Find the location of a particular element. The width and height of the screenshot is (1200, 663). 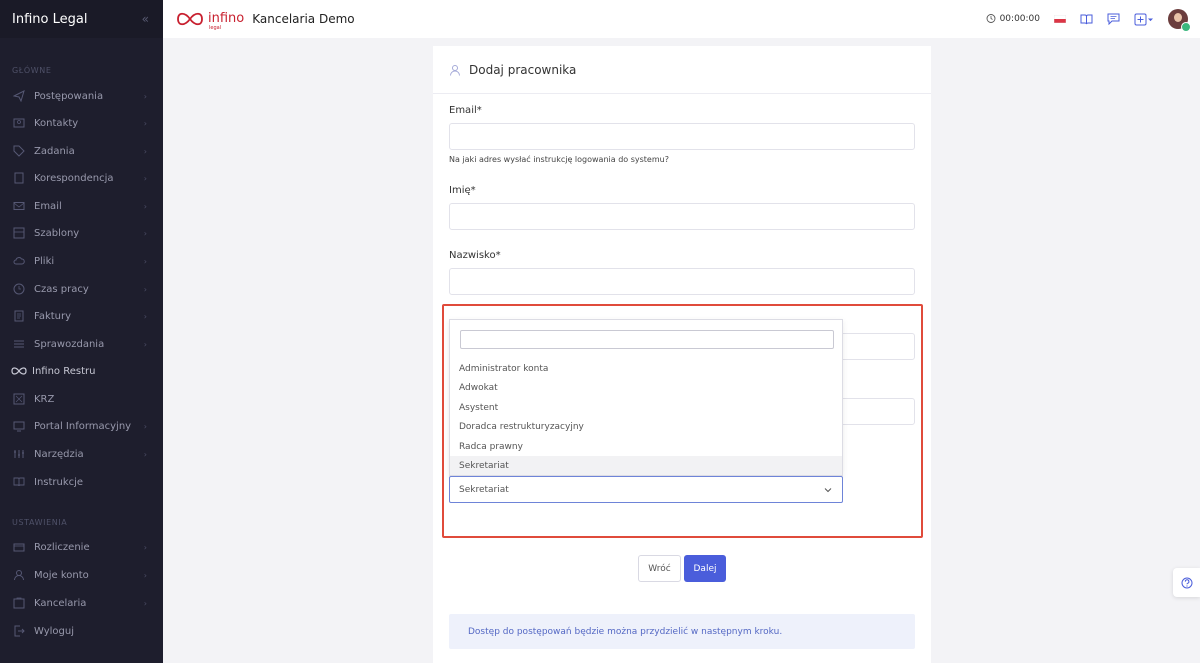

double-chevron-left-icon: « is located at coordinates (145, 19).